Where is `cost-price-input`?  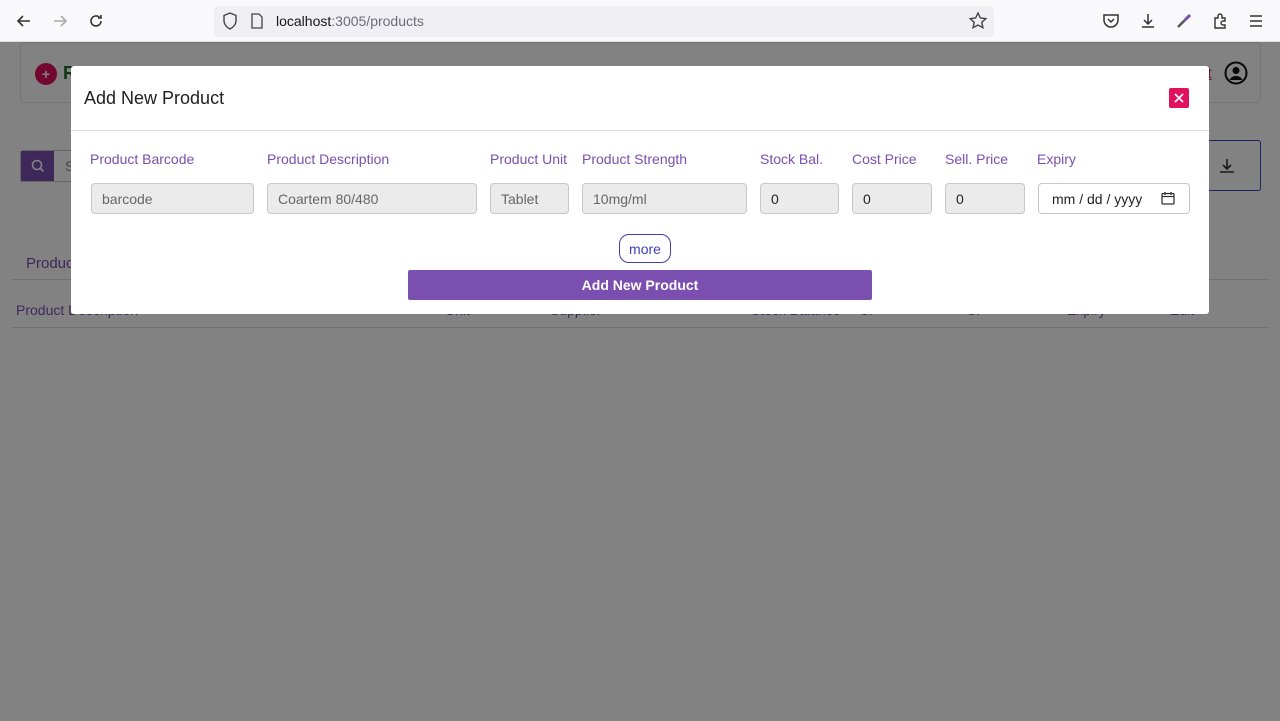 cost-price-input is located at coordinates (892, 198).